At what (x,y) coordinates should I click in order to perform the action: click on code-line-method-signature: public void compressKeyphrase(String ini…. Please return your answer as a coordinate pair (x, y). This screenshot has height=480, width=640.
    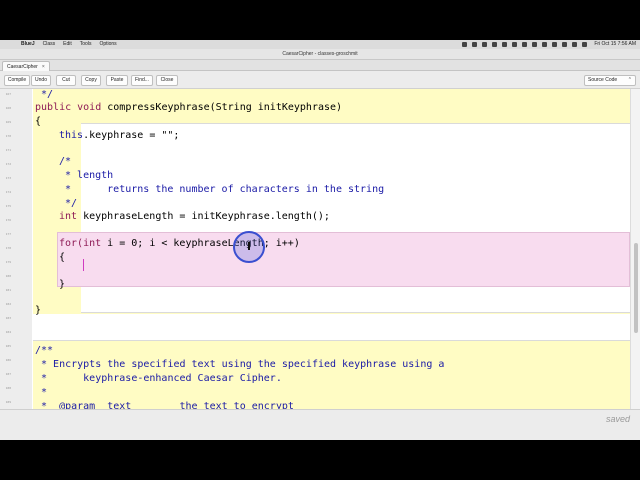
    Looking at the image, I should click on (188, 108).